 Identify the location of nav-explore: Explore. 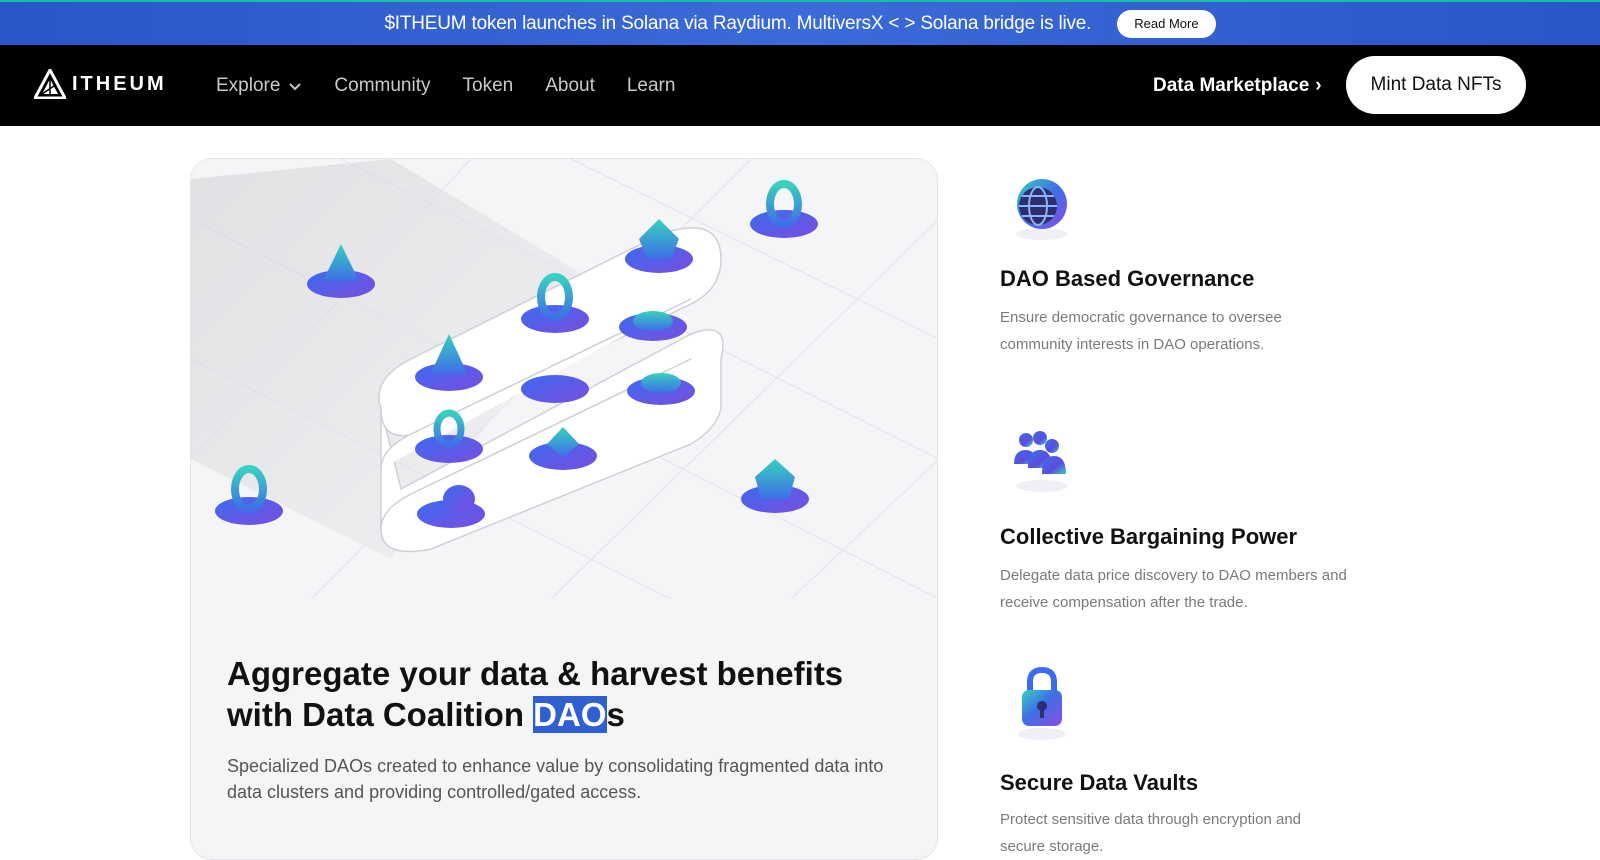
(259, 86).